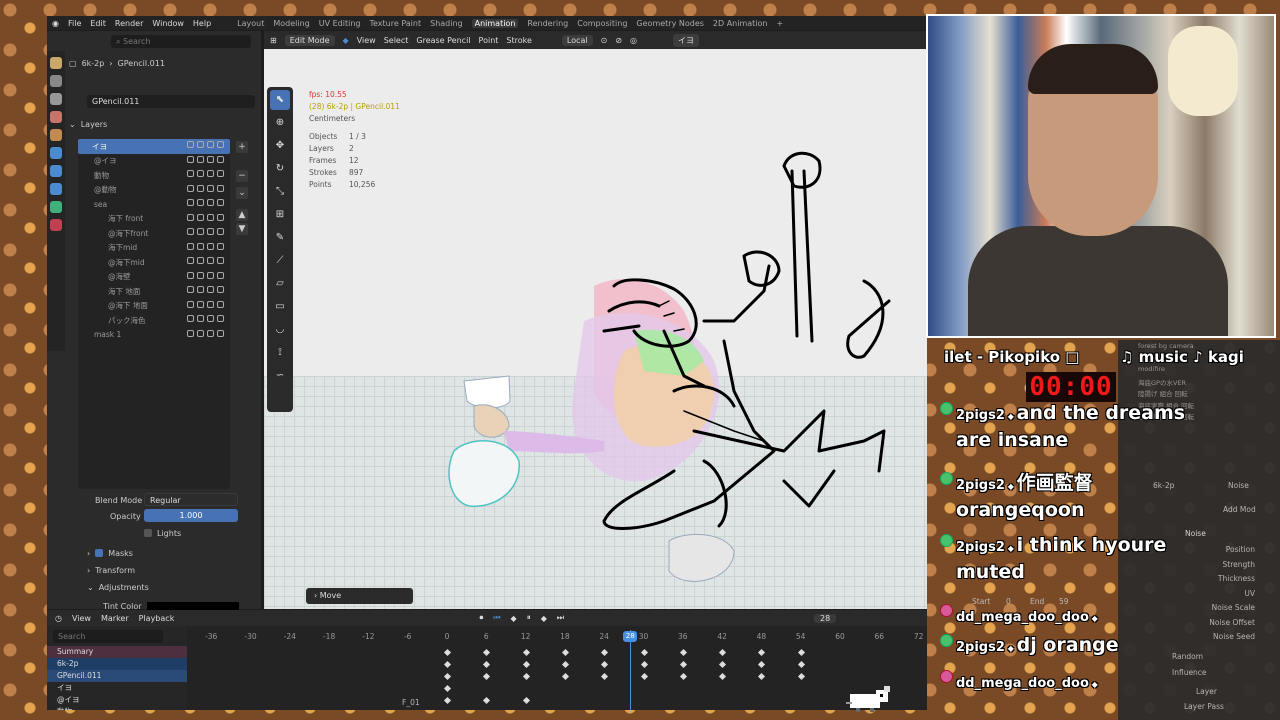  What do you see at coordinates (443, 40) in the screenshot?
I see `viewport-menu-grease-pencil: Grease Pencil` at bounding box center [443, 40].